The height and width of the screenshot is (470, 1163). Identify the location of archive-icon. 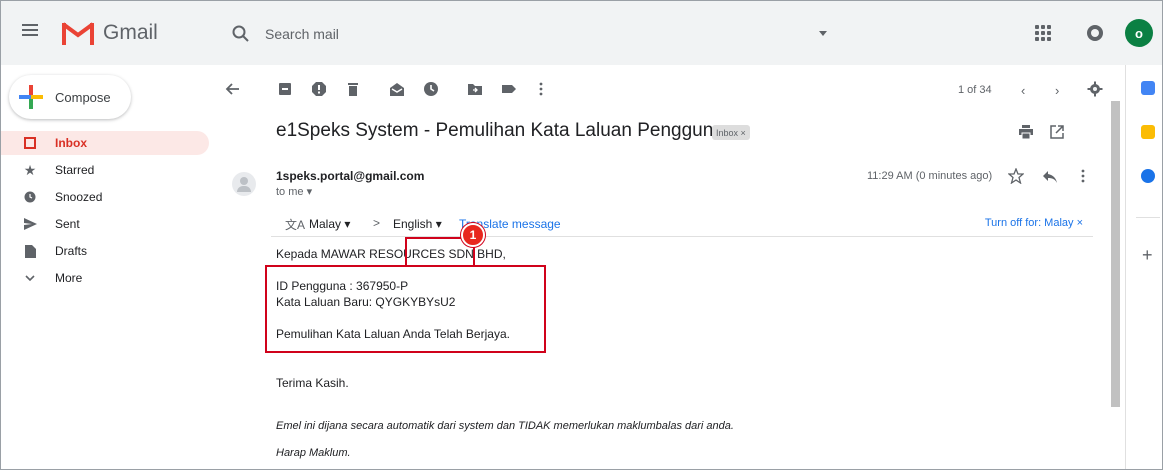
(285, 89).